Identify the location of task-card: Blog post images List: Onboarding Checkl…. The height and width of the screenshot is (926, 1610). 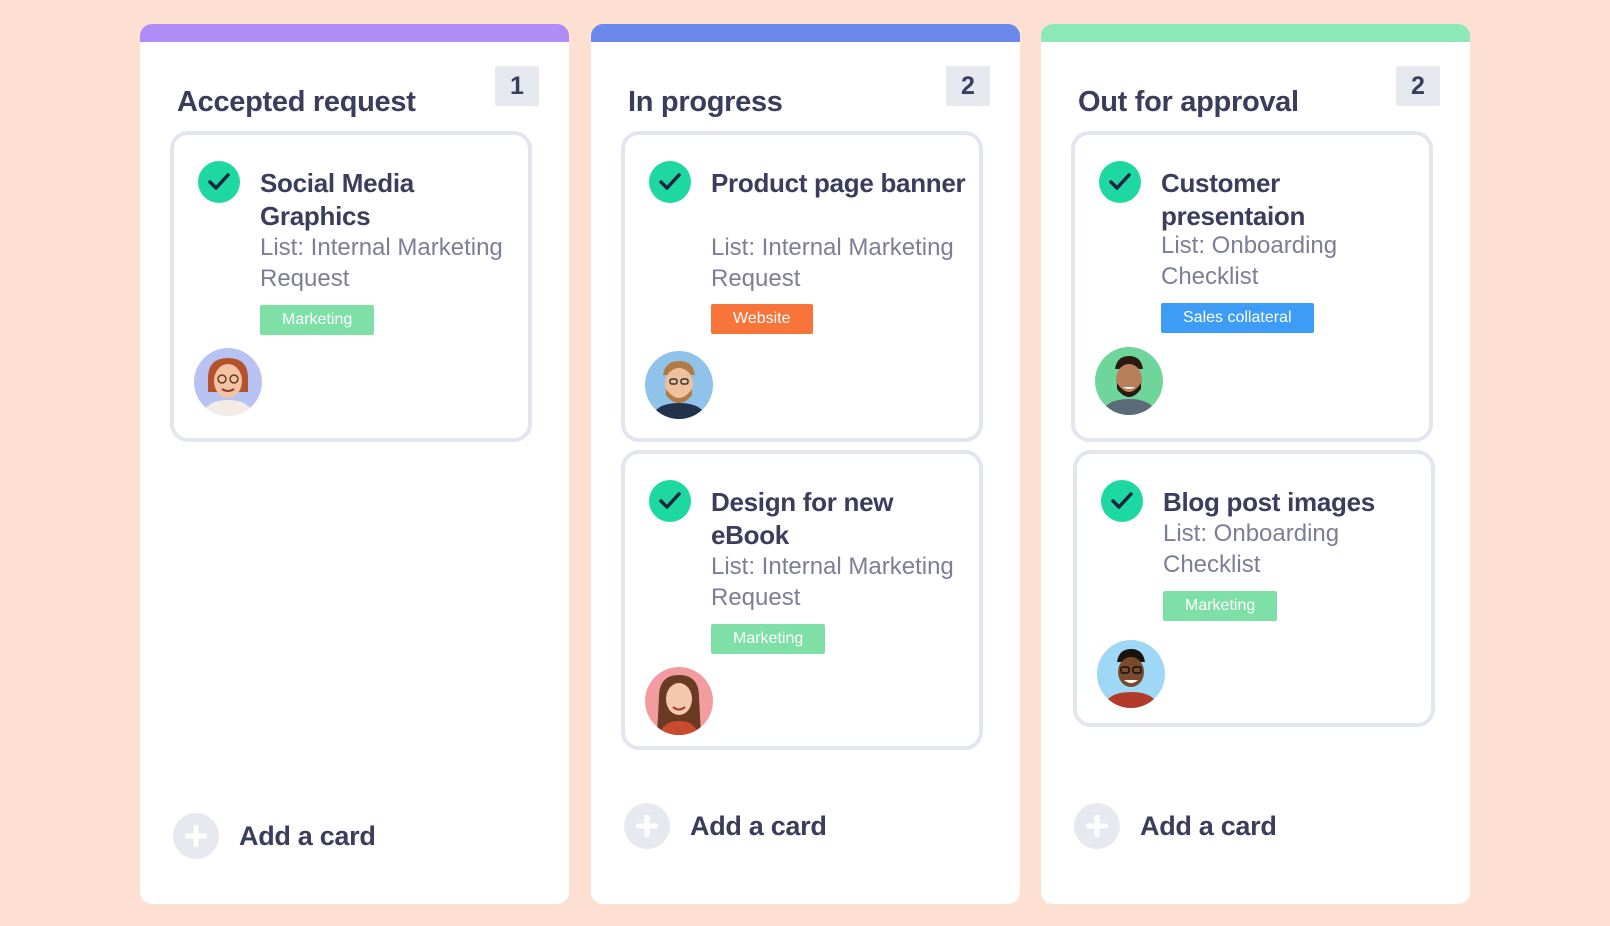
(1254, 588).